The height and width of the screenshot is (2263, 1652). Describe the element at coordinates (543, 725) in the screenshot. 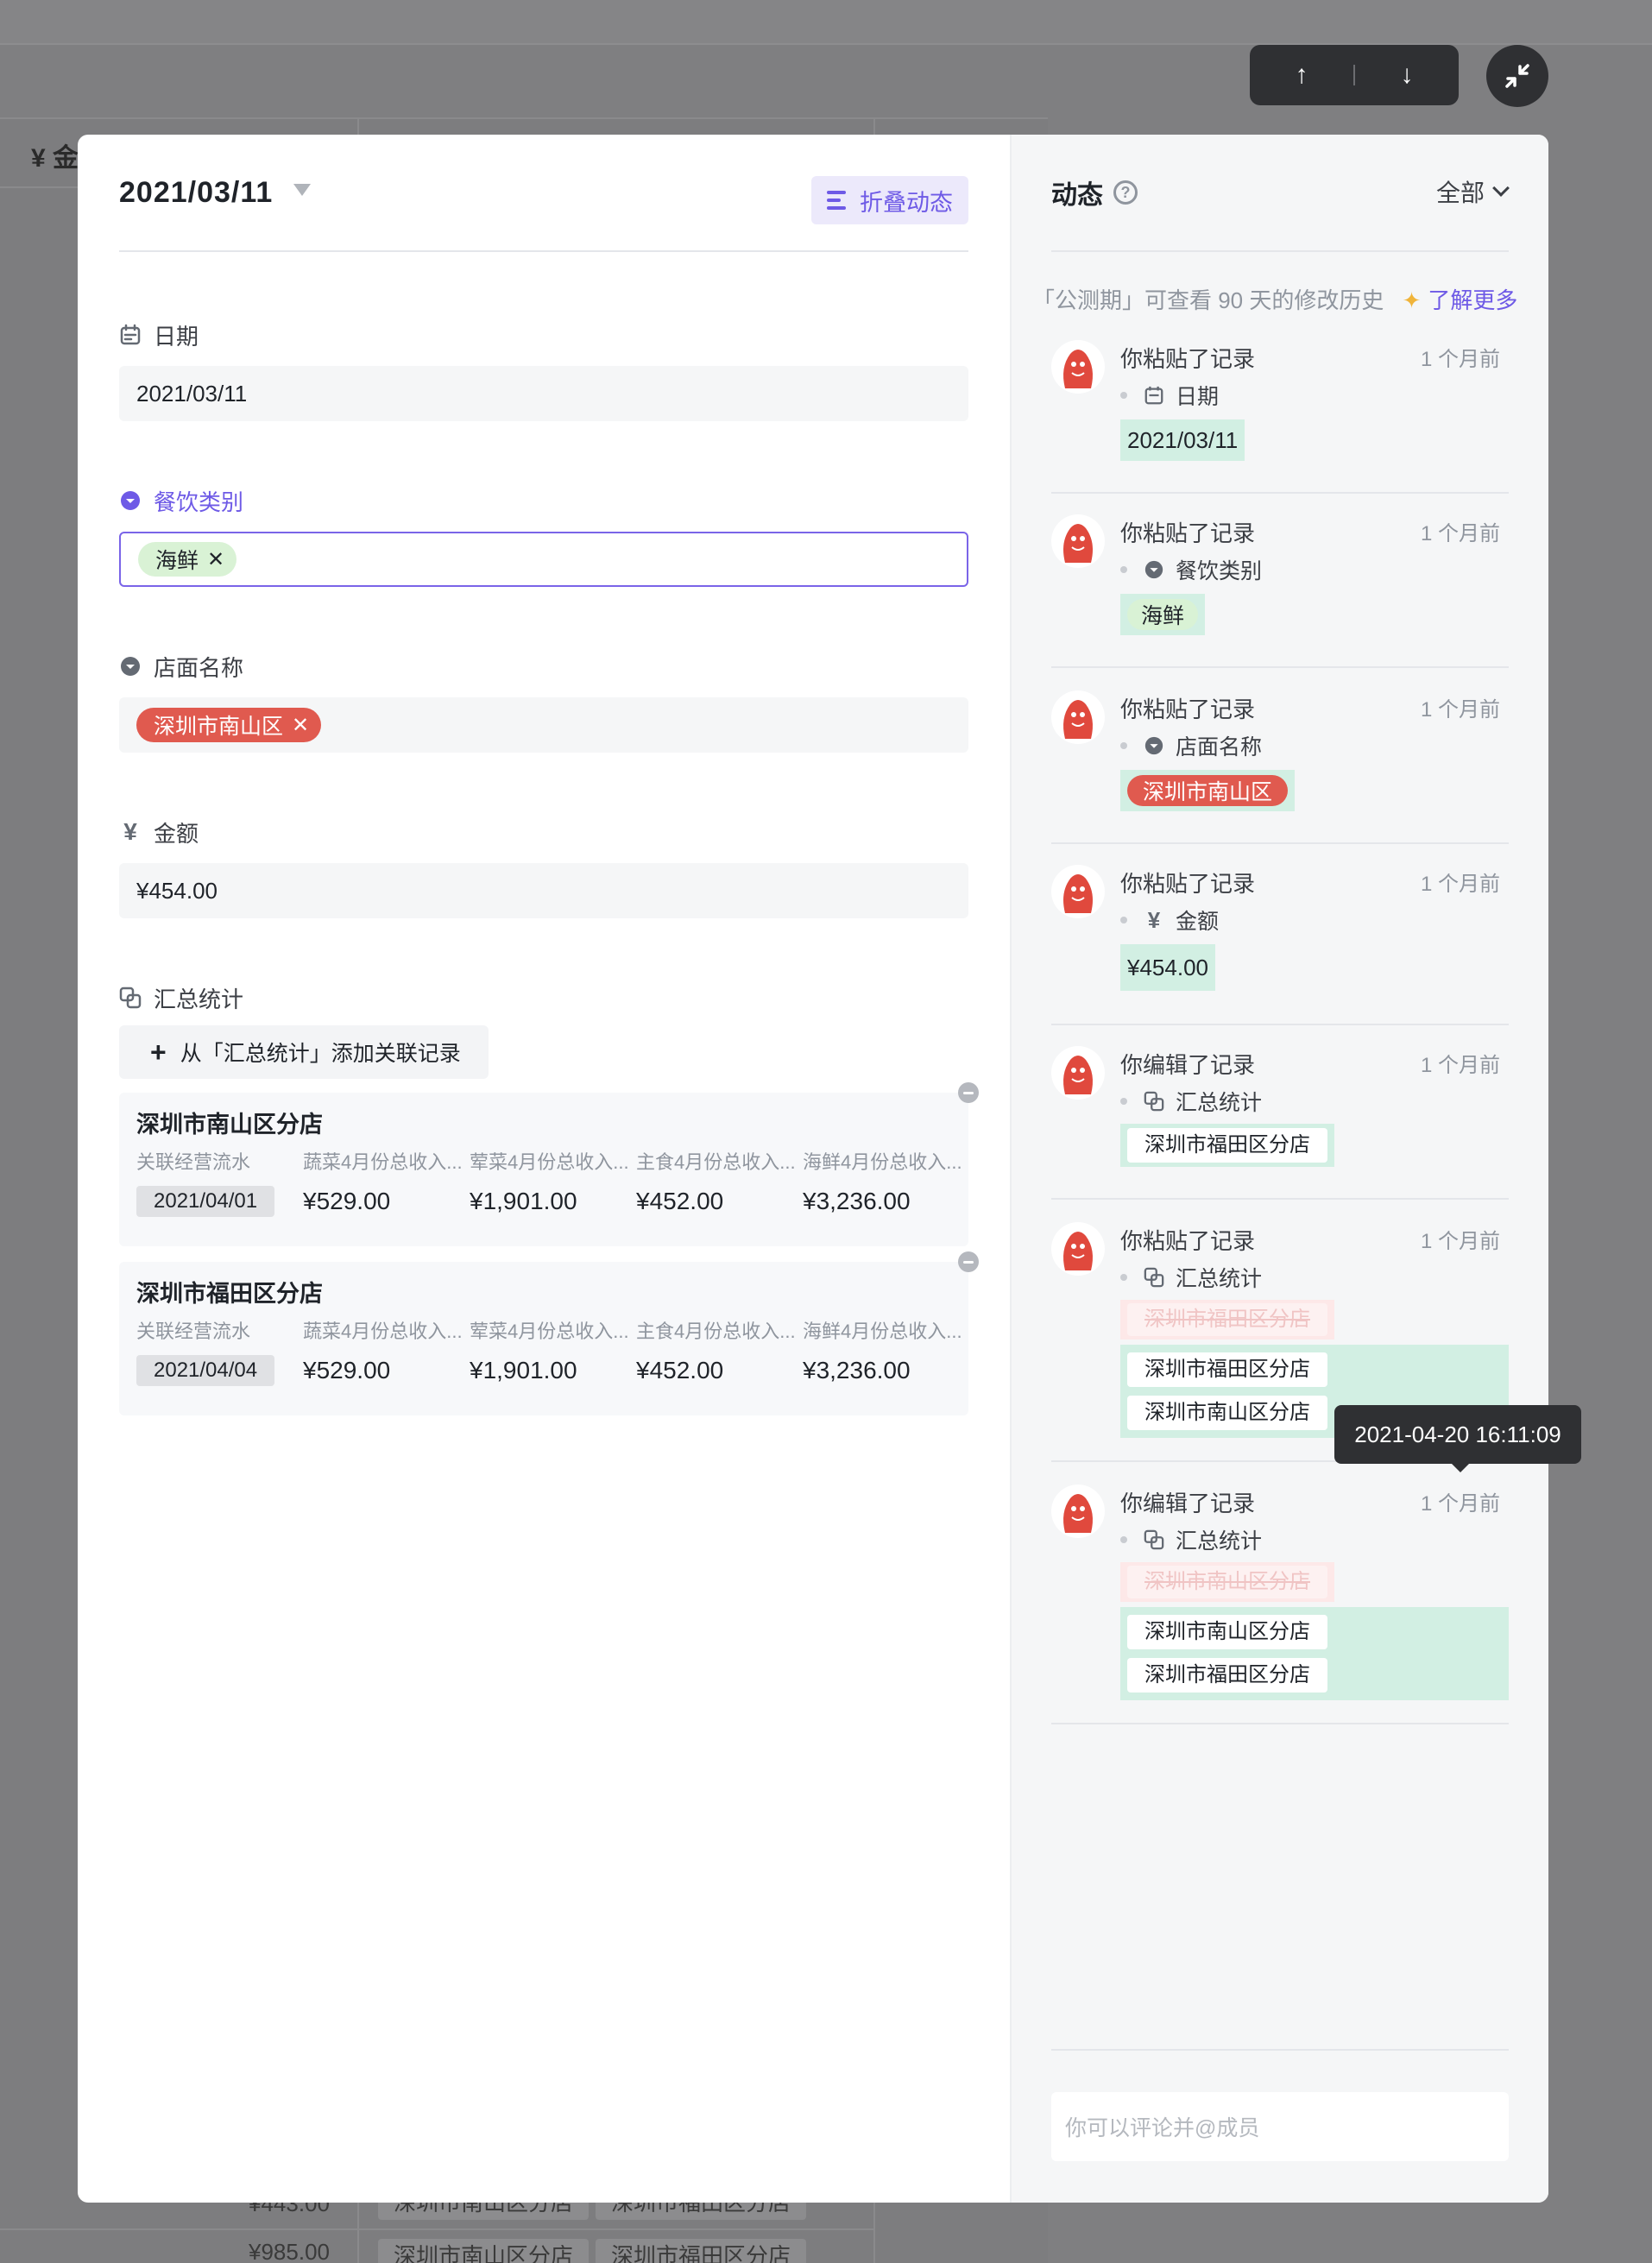

I see `store-select: 深圳市南山区 ✕` at that location.